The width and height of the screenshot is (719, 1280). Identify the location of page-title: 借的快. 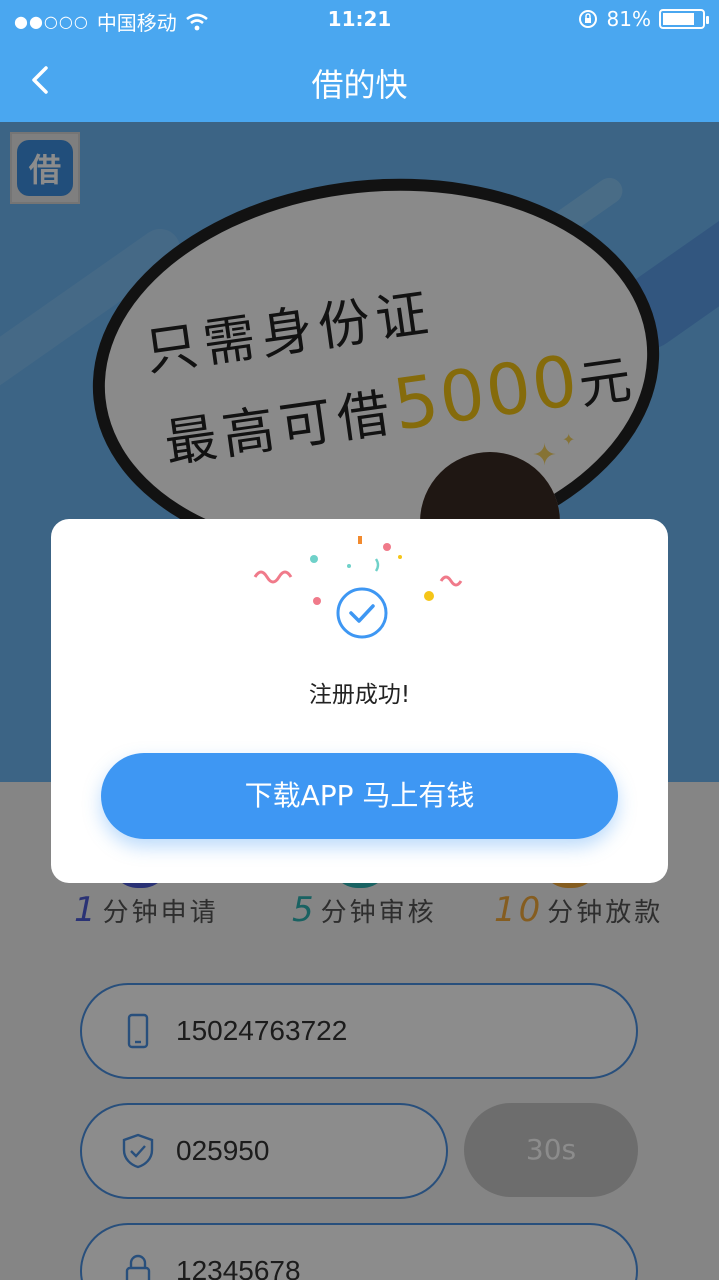
(359, 85).